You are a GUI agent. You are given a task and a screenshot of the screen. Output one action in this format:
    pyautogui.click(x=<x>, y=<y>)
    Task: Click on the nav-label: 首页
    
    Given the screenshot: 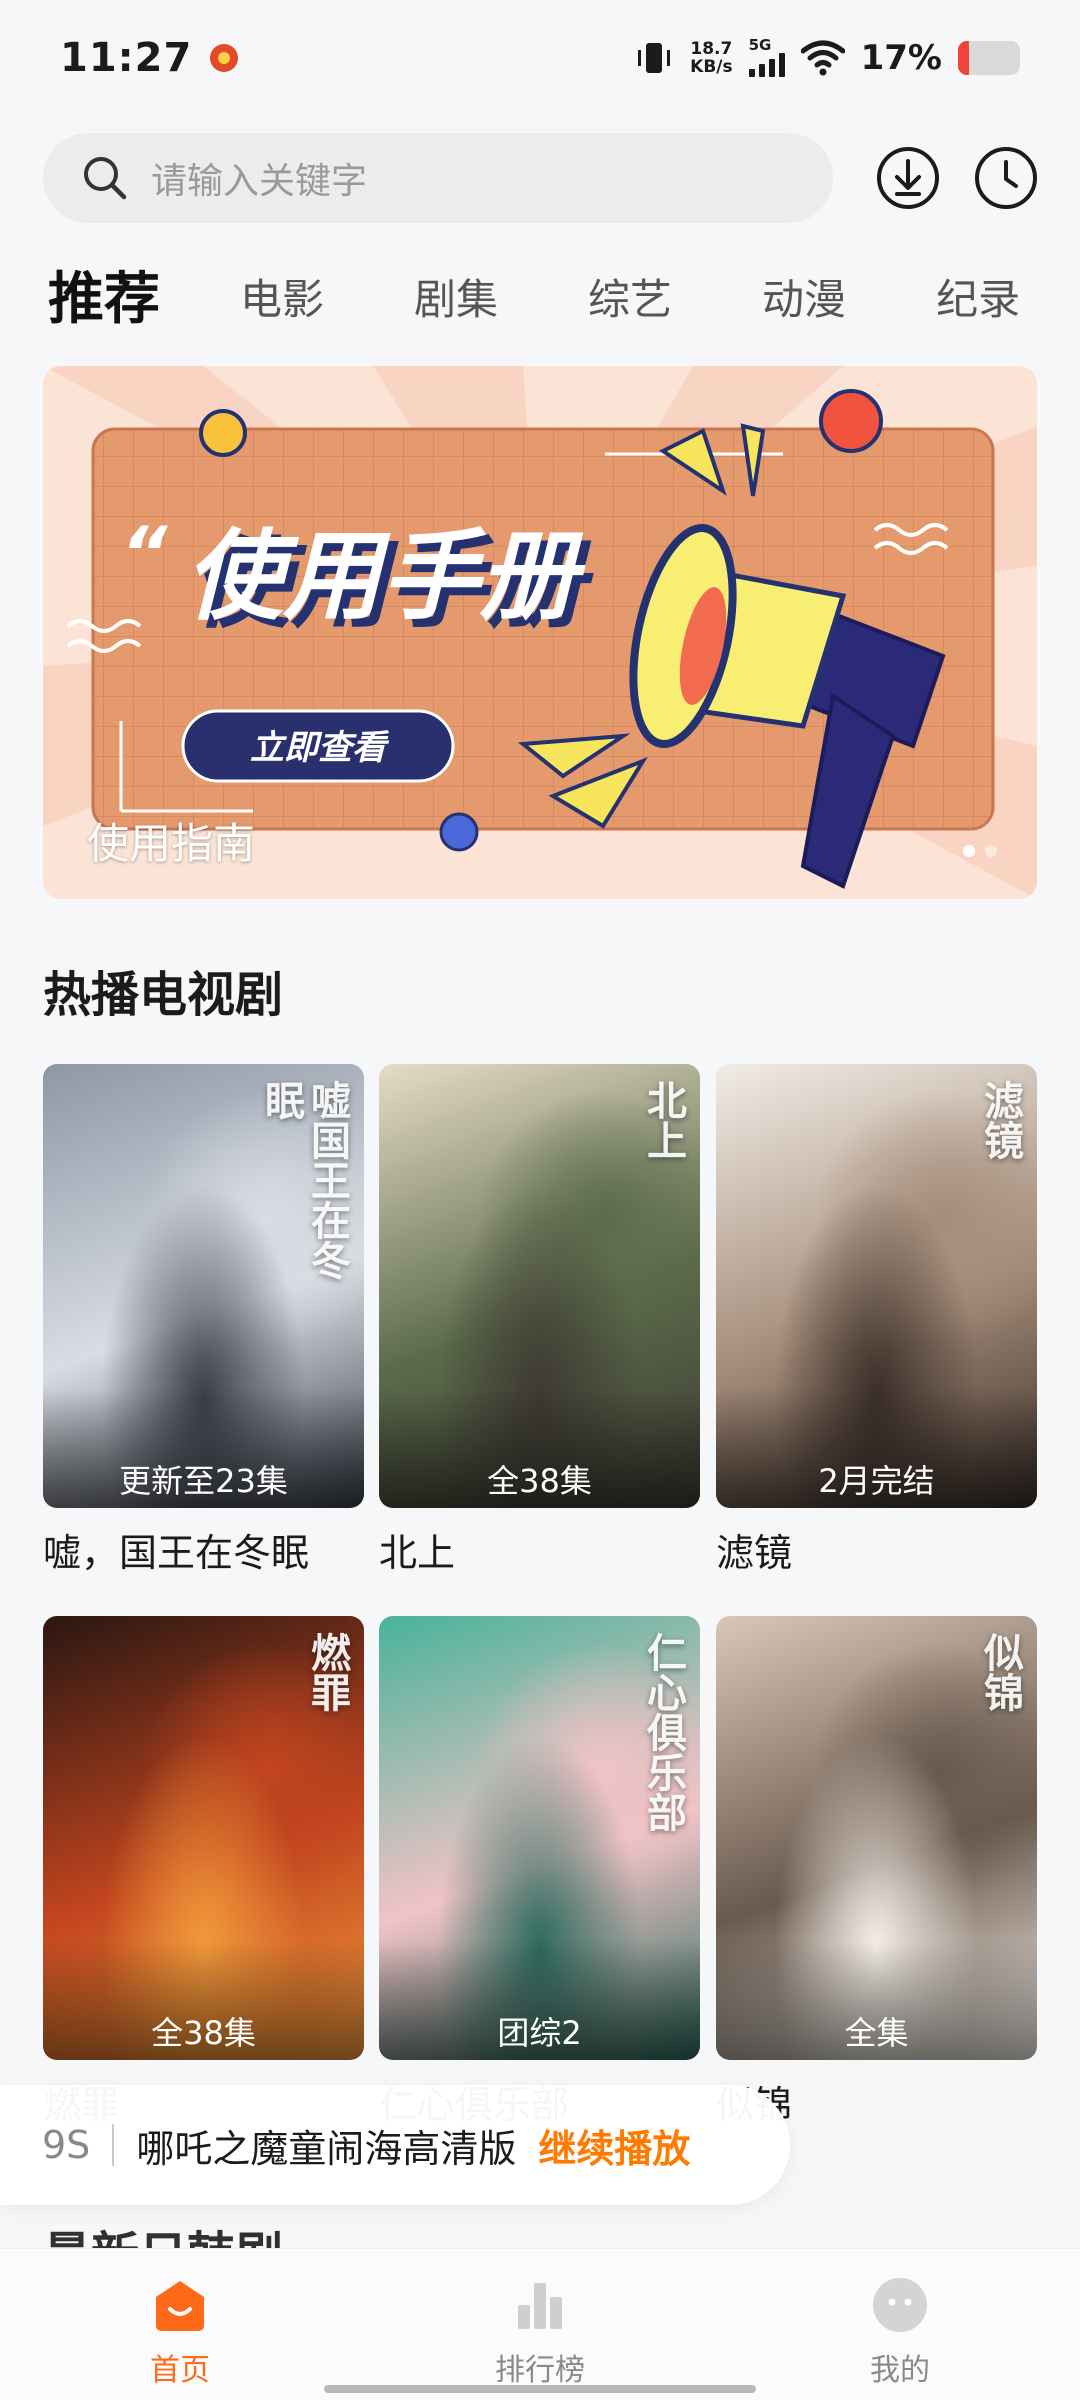 What is the action you would take?
    pyautogui.click(x=180, y=2370)
    